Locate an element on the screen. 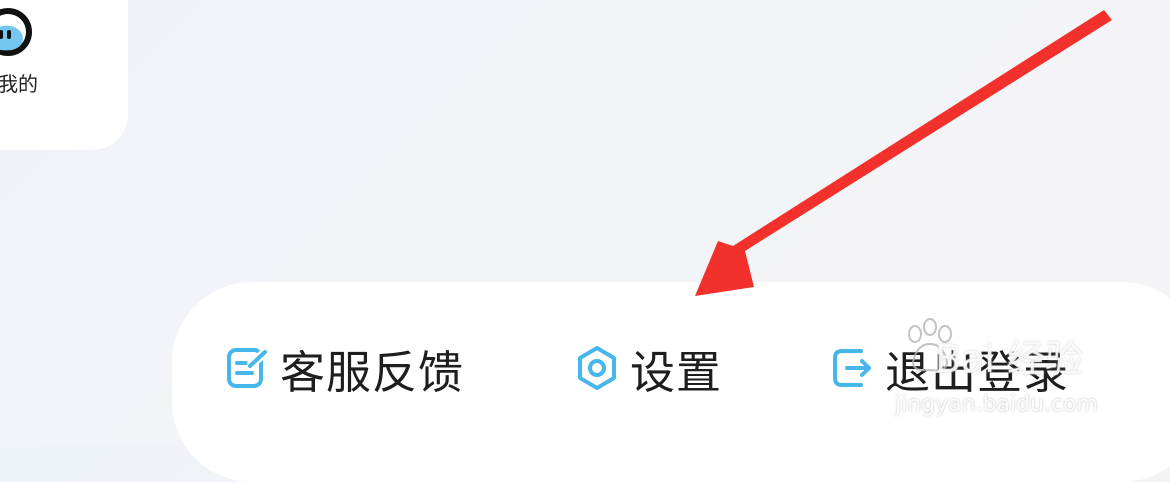  settings-menu-item: 设置 is located at coordinates (648, 369).